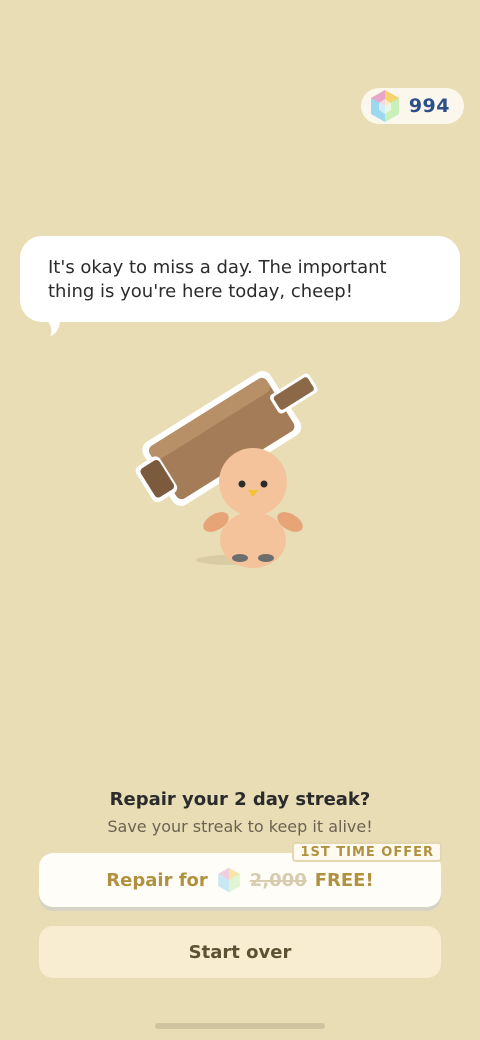 This screenshot has width=480, height=1040. I want to click on speech-line-1: It's okay to miss a day. The important, so click(217, 267).